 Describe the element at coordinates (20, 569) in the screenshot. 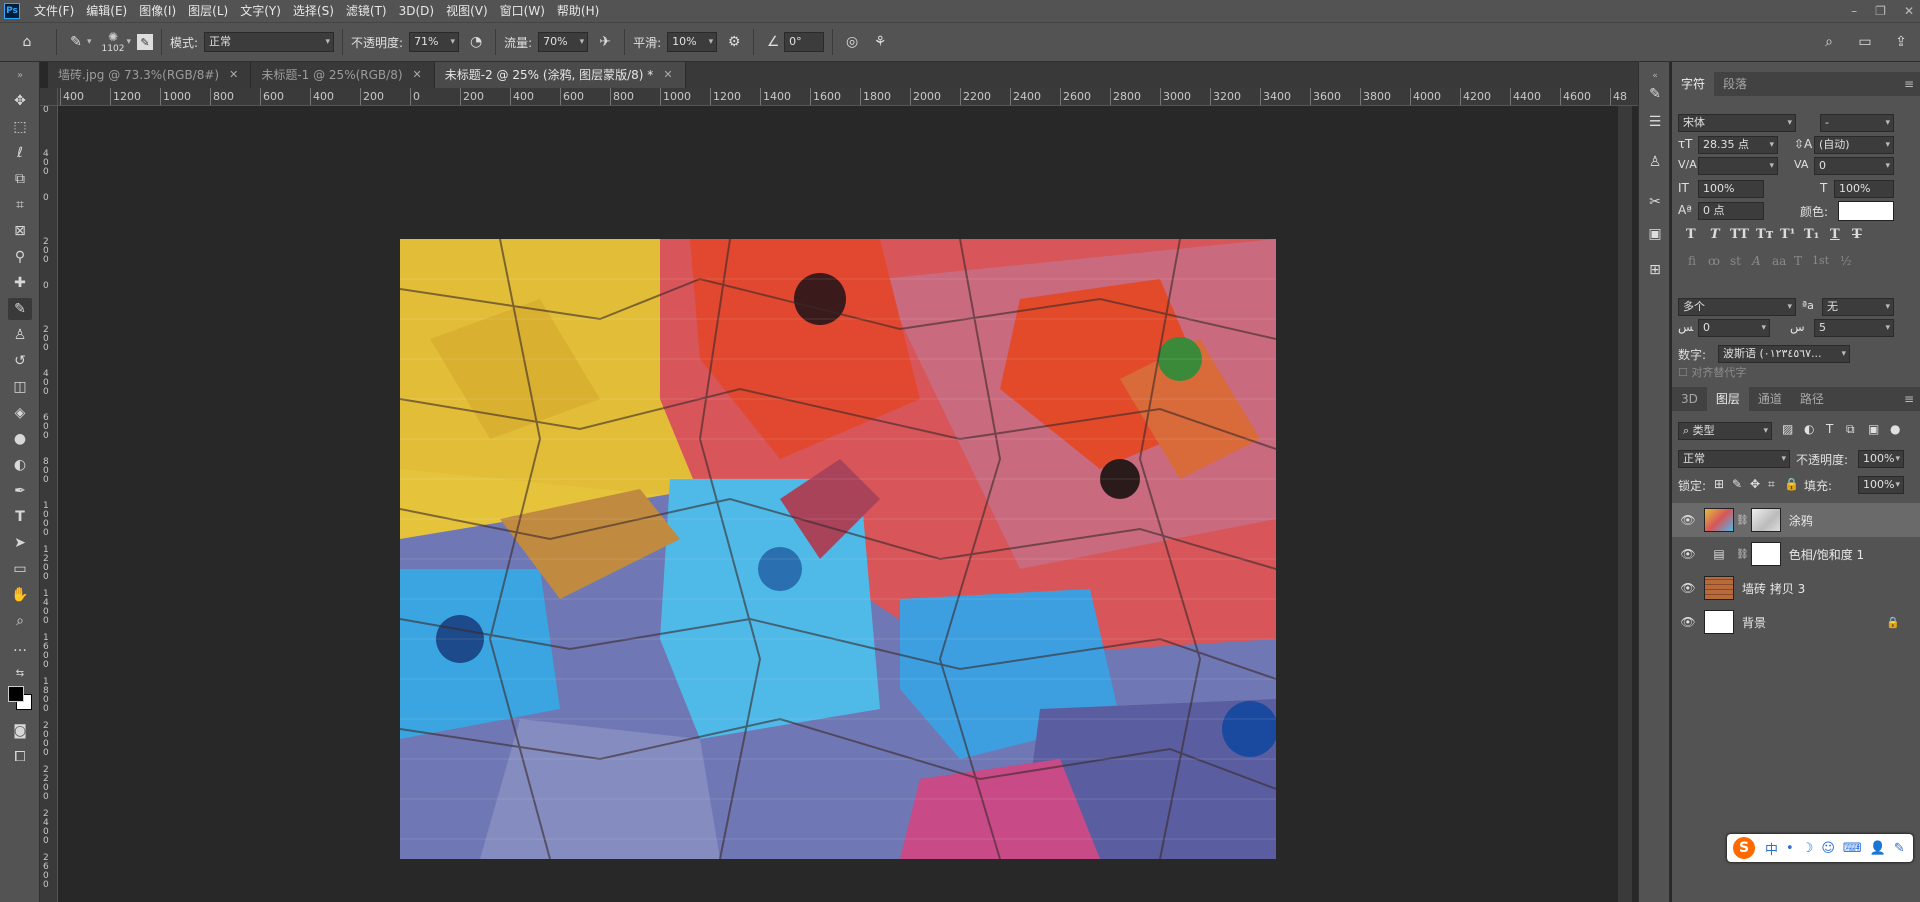

I see `rectangle-tool-icon: ▭` at that location.